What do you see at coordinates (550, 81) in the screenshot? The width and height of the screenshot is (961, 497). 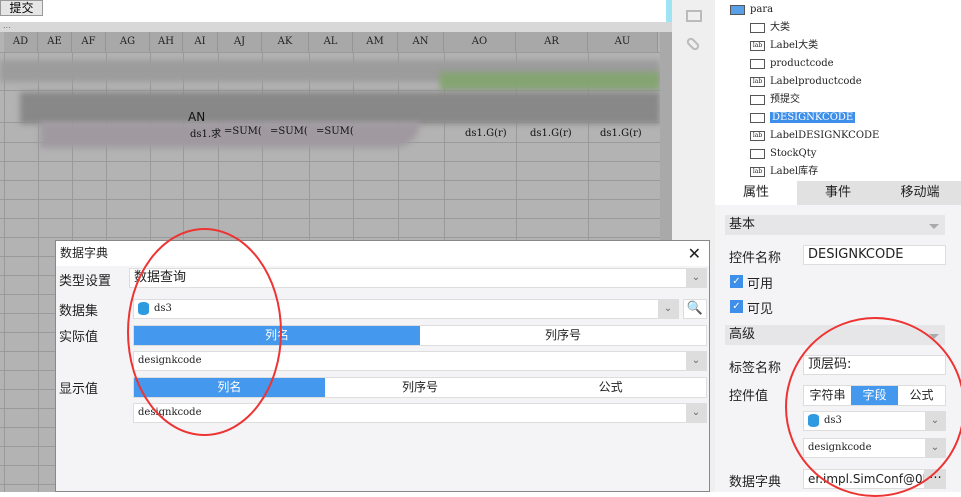 I see `blurred-green-band` at bounding box center [550, 81].